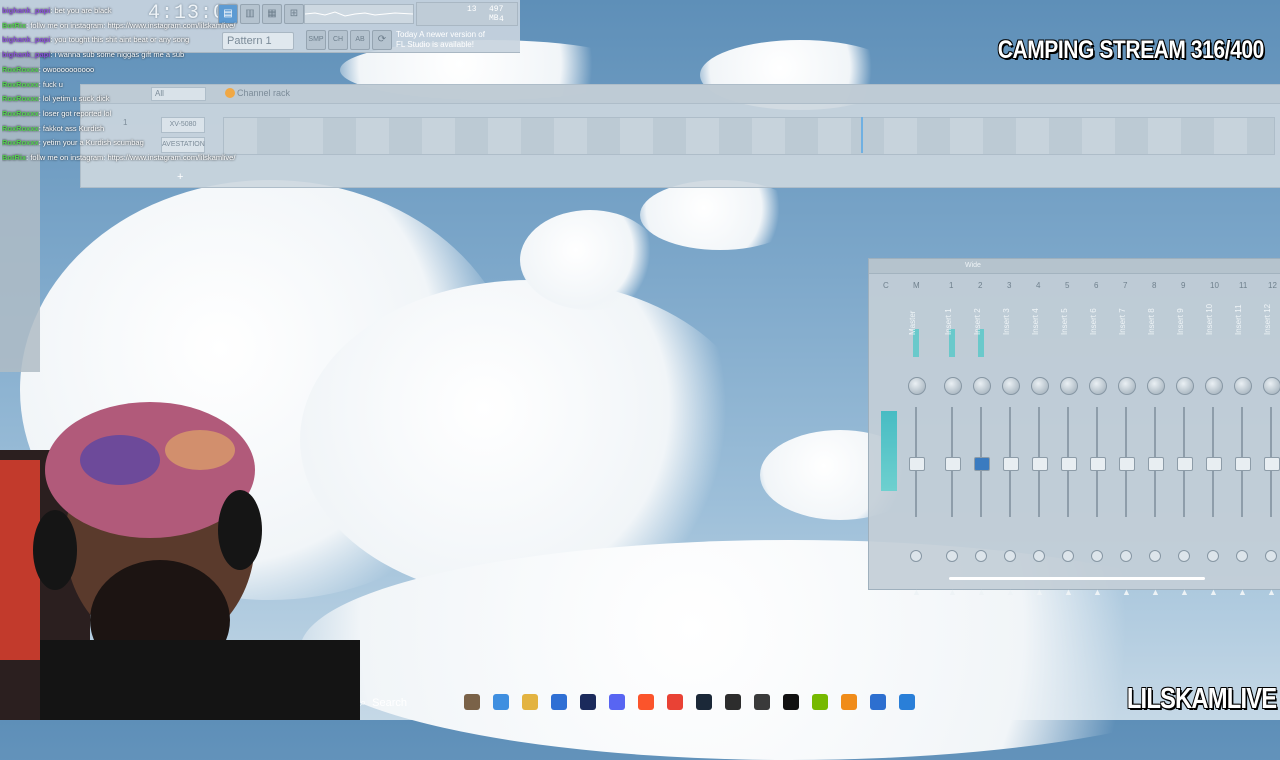  I want to click on widgets-icon, so click(472, 702).